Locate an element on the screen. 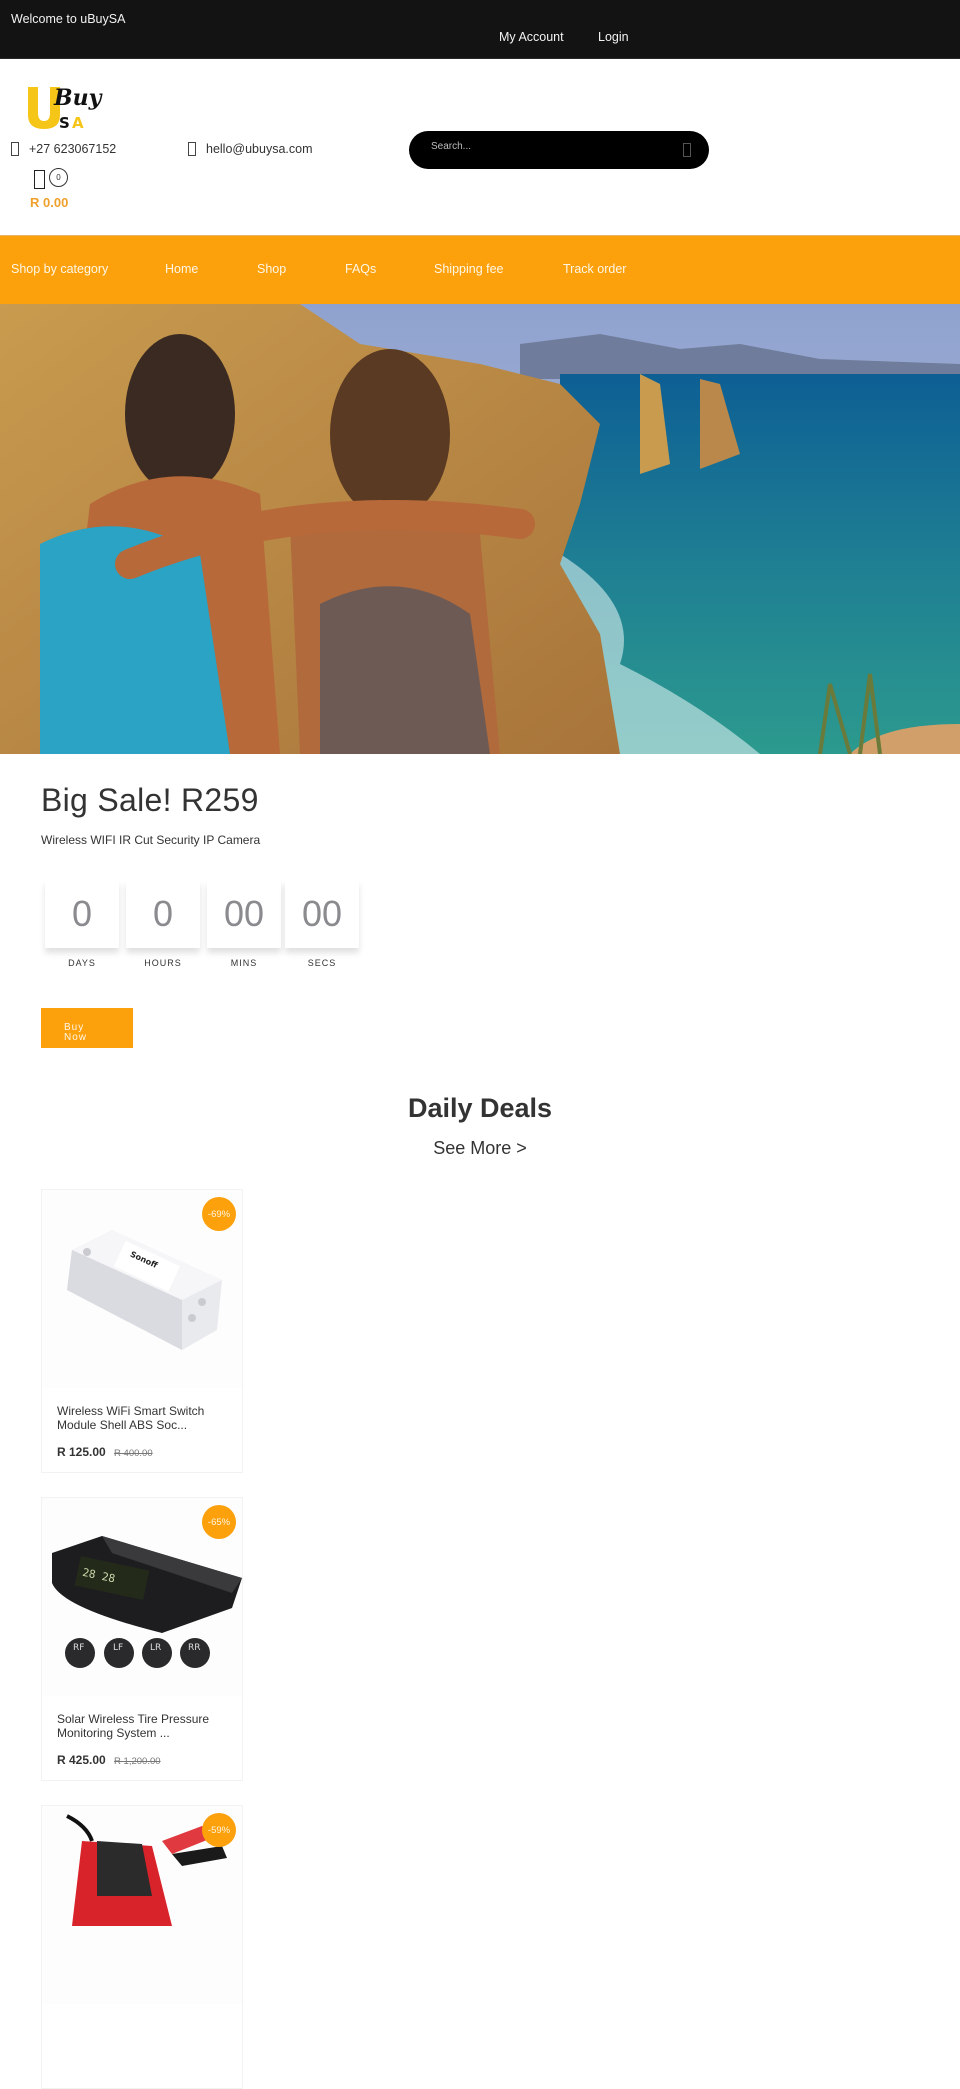 This screenshot has height=2089, width=960. countdown-hours: 0 is located at coordinates (163, 914).